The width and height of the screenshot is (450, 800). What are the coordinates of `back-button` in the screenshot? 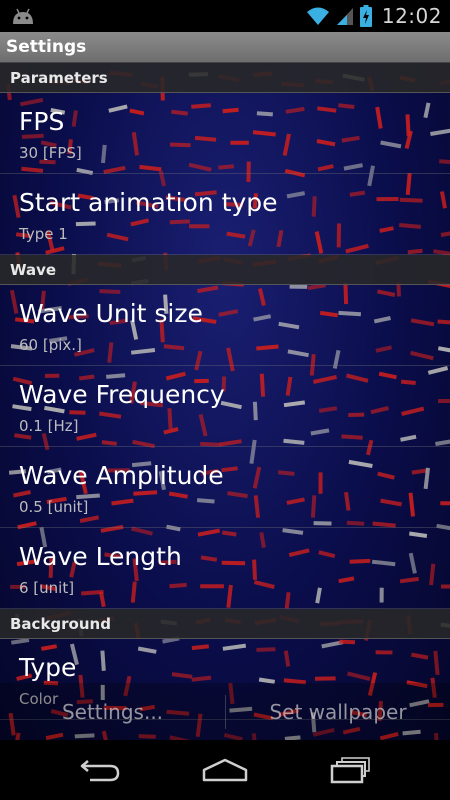 It's located at (100, 770).